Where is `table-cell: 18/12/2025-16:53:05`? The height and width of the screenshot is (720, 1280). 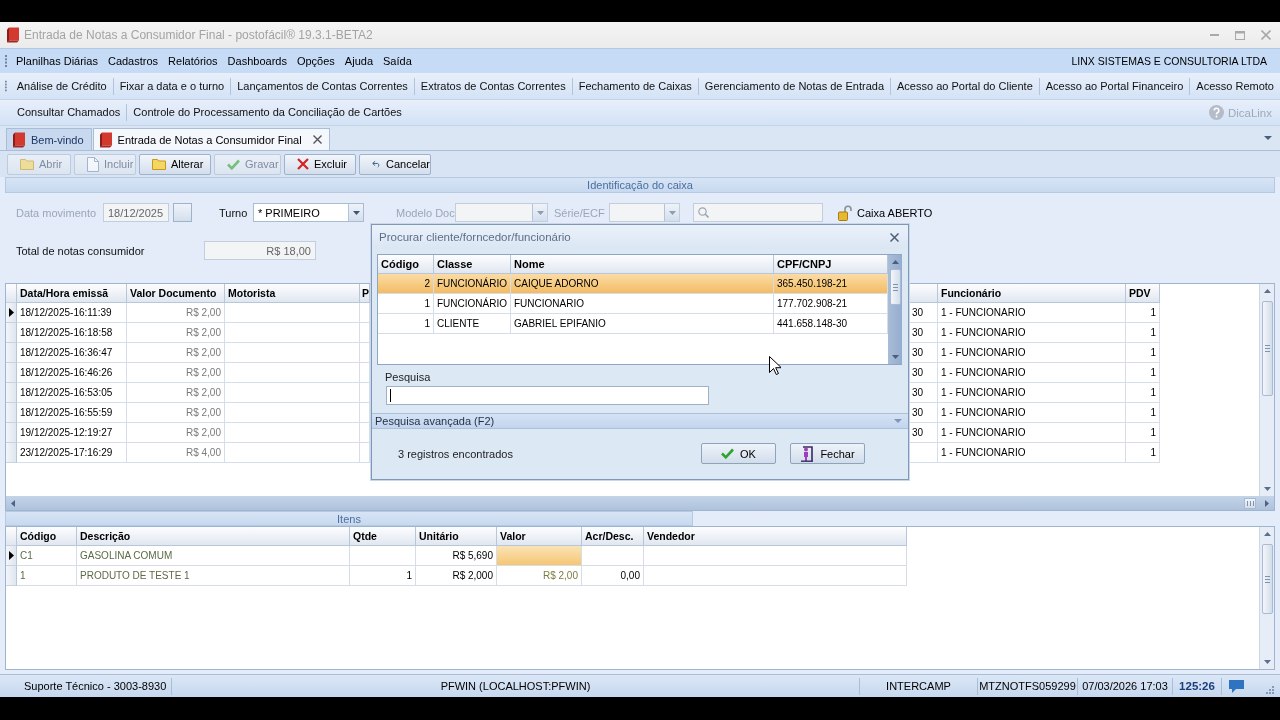
table-cell: 18/12/2025-16:53:05 is located at coordinates (72, 393).